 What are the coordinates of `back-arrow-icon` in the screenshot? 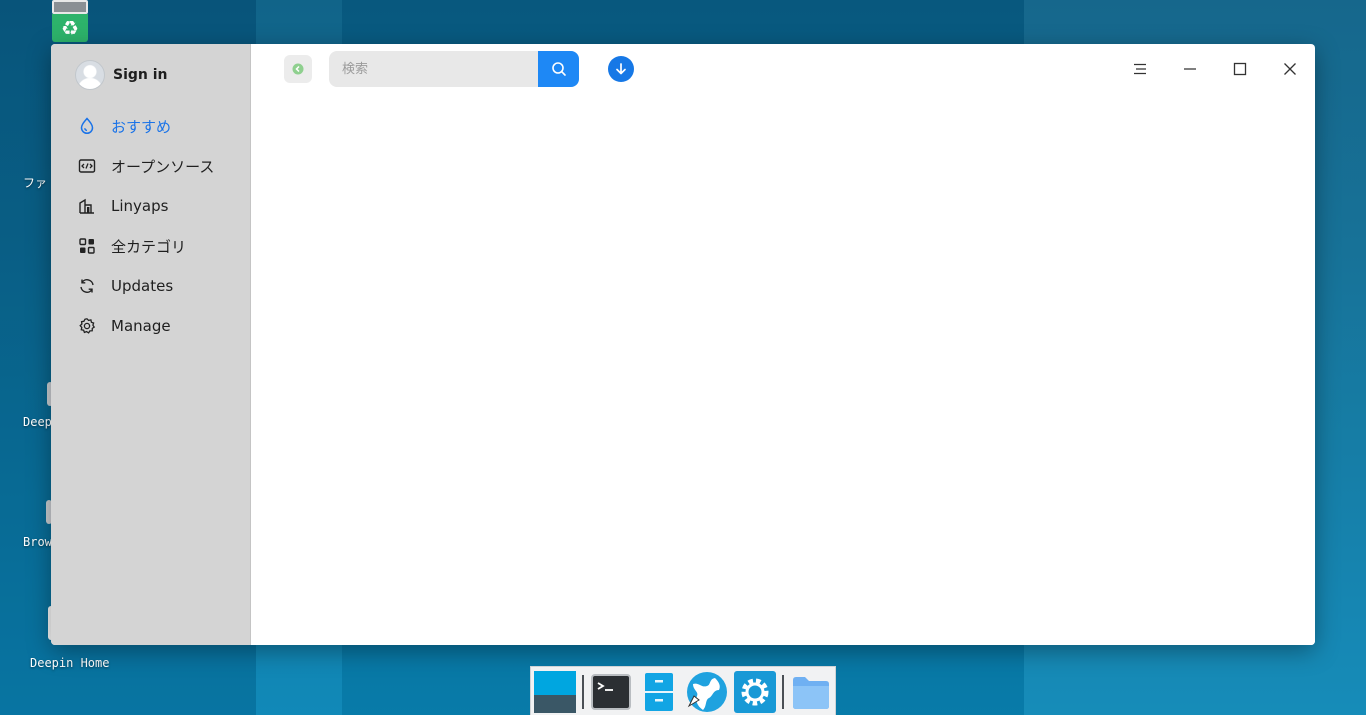 It's located at (298, 69).